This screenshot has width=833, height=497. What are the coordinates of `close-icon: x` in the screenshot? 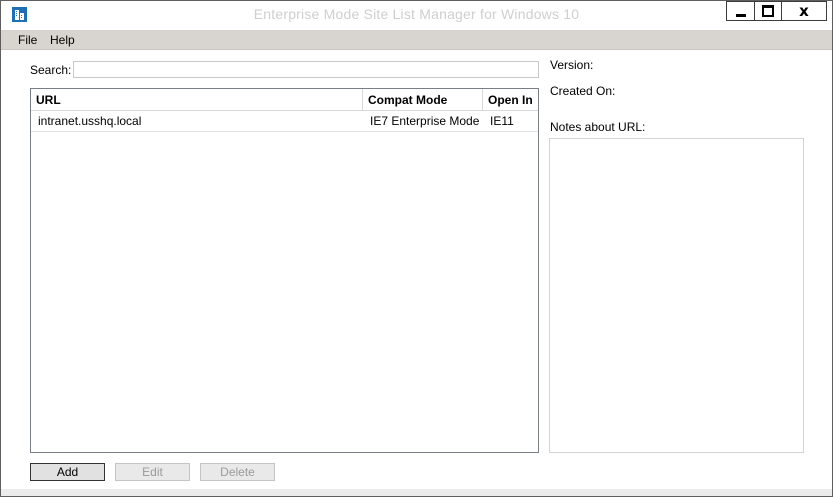 It's located at (804, 11).